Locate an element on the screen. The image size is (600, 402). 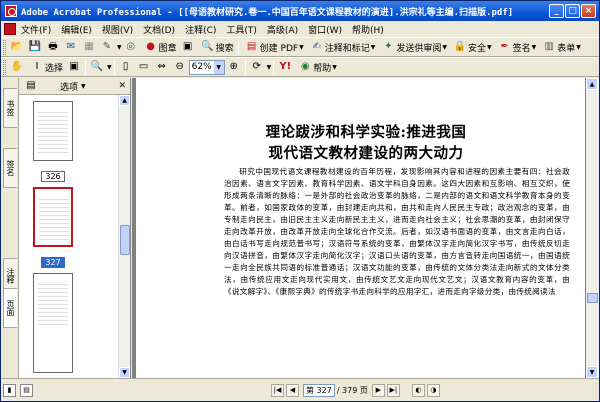
select-label: 选择 is located at coordinates (54, 68).